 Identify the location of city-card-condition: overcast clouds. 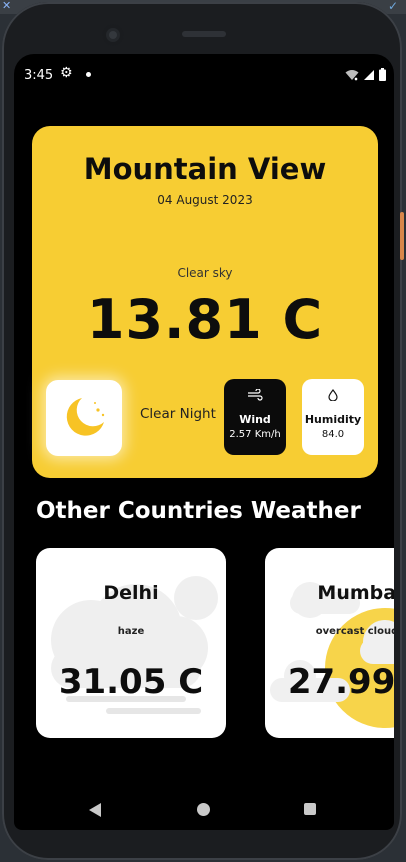
(354, 631).